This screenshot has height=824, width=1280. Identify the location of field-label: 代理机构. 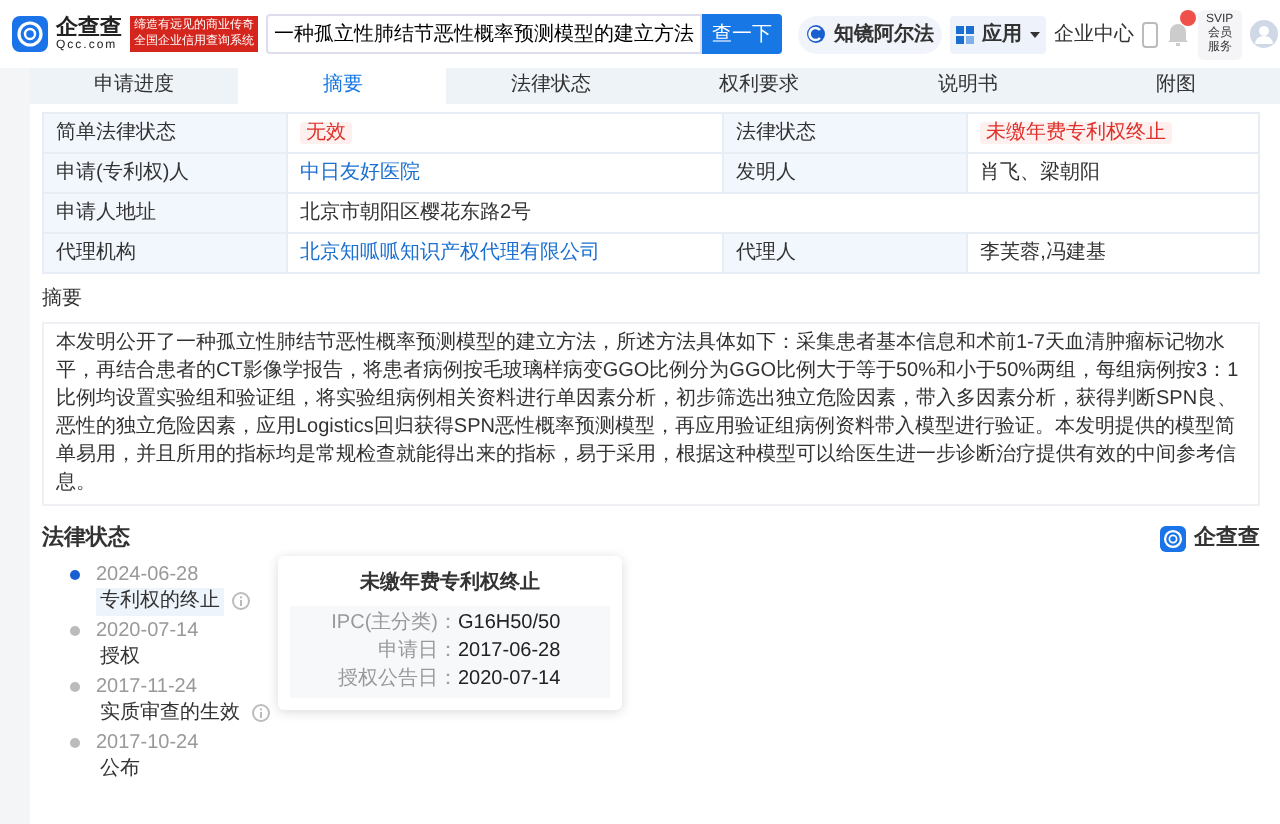
(165, 253).